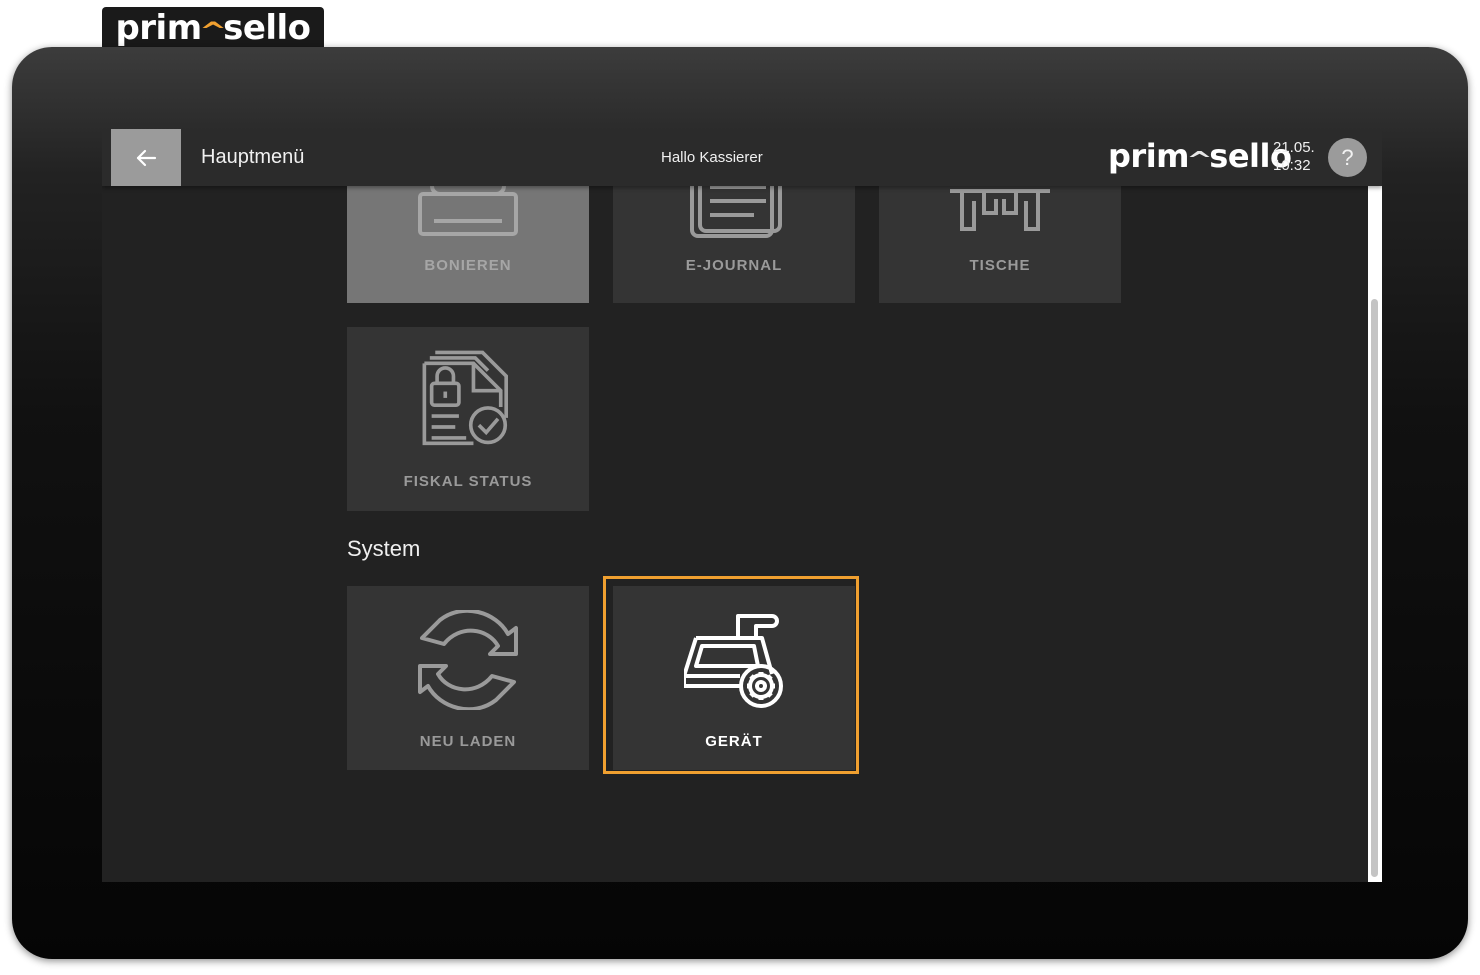 This screenshot has width=1480, height=975. What do you see at coordinates (733, 661) in the screenshot?
I see `device-settings-icon` at bounding box center [733, 661].